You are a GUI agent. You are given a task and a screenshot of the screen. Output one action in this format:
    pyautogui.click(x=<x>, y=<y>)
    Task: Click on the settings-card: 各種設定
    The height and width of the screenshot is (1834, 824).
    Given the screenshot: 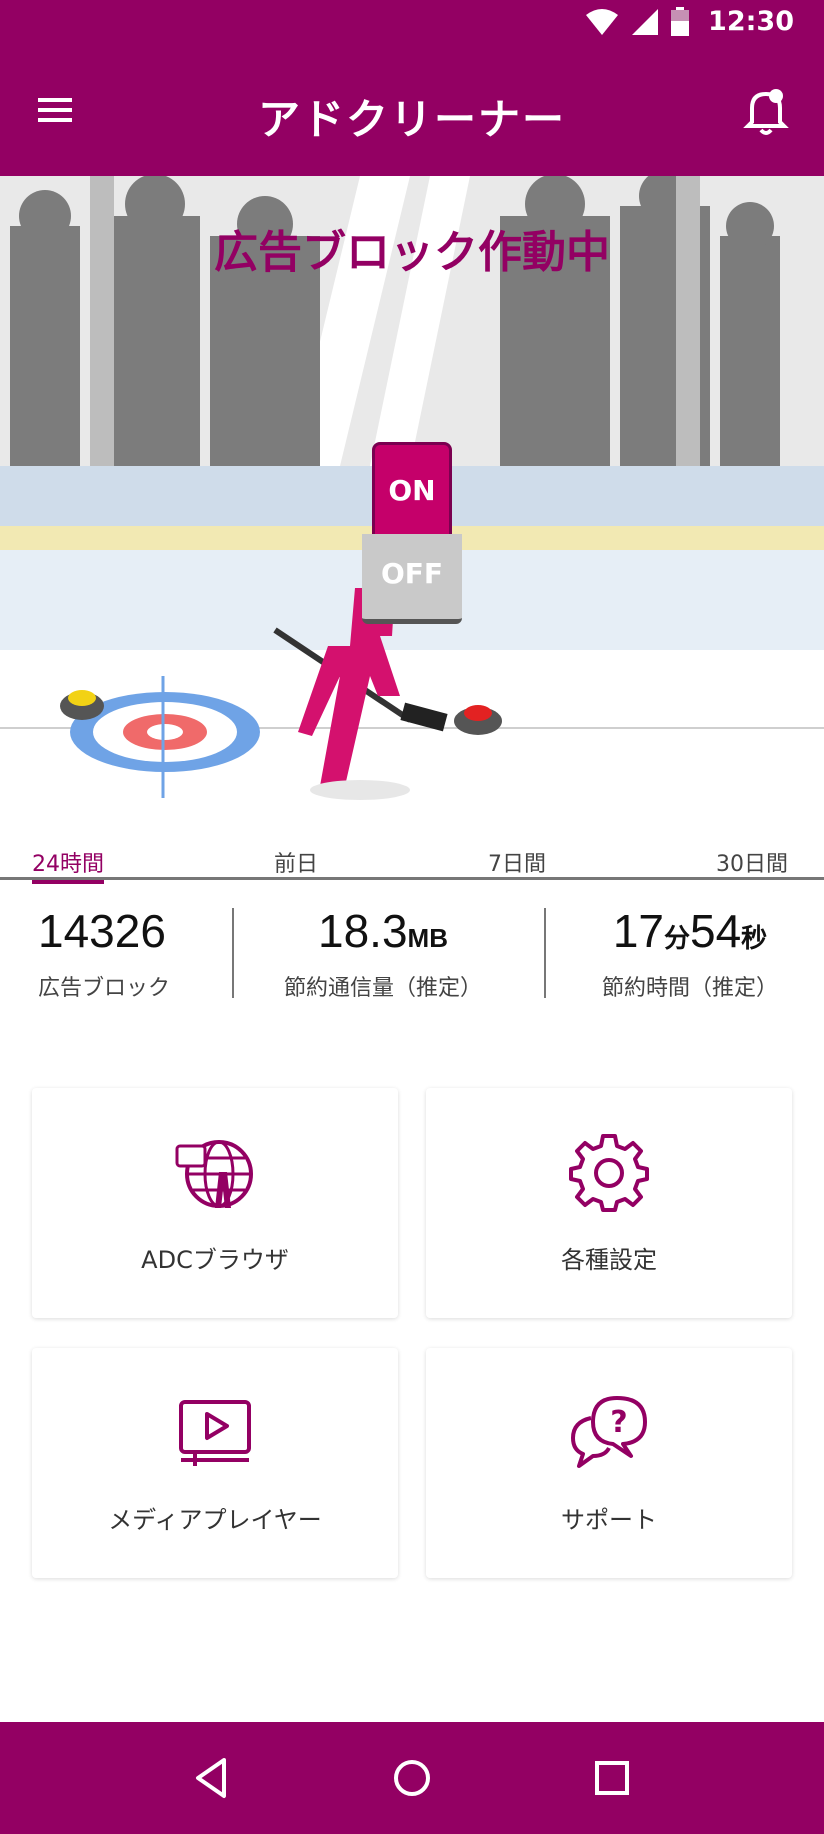 What is the action you would take?
    pyautogui.click(x=609, y=1203)
    